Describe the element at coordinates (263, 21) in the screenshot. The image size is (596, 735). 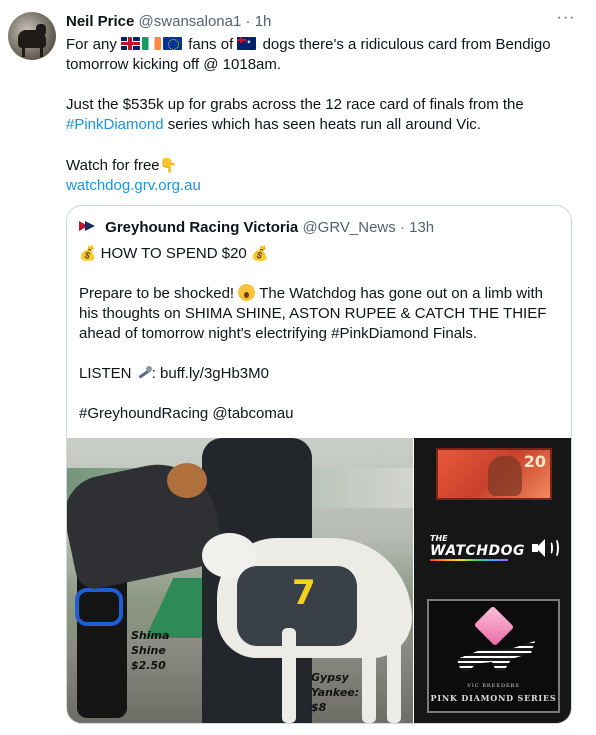
I see `tweet-timestamp: 1h` at that location.